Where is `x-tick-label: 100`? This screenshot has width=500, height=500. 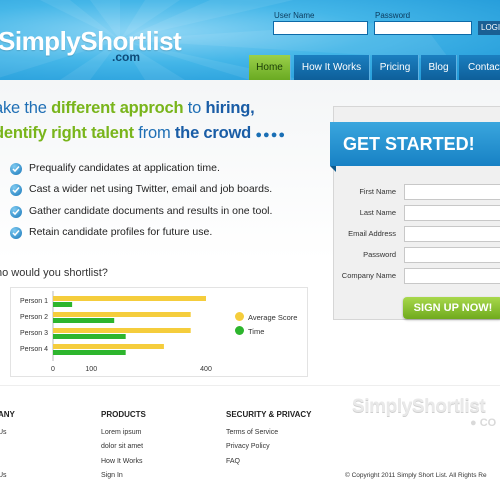
x-tick-label: 100 is located at coordinates (91, 369).